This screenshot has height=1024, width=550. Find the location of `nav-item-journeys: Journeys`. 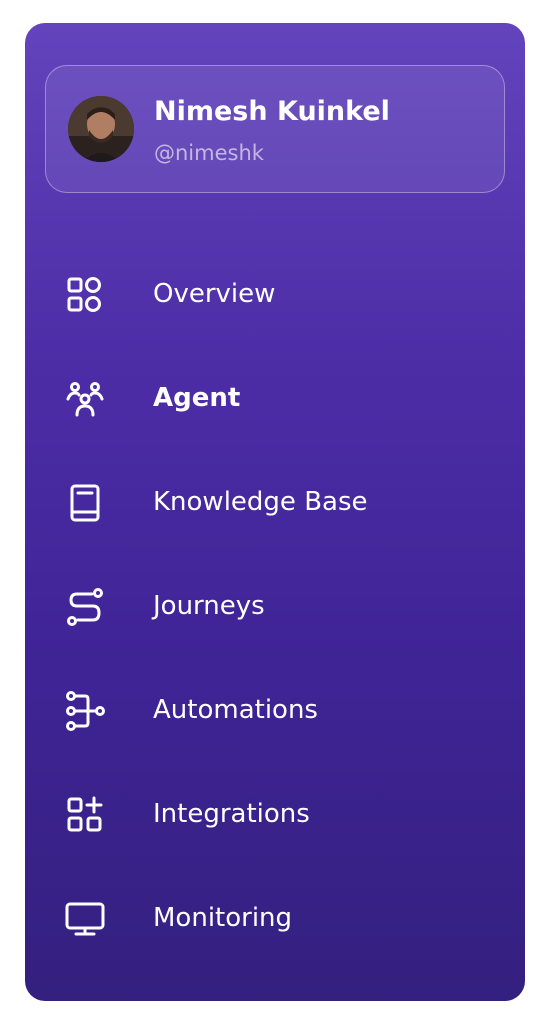

nav-item-journeys: Journeys is located at coordinates (275, 607).